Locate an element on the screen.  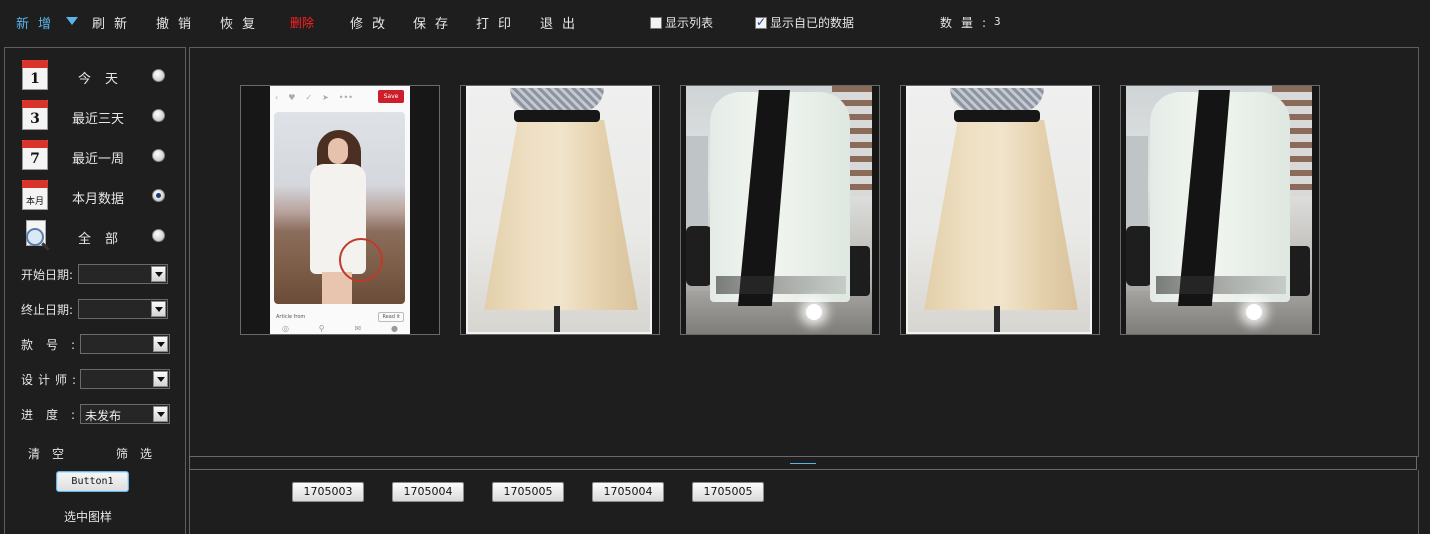
undo-button: 撤销 is located at coordinates (178, 22).